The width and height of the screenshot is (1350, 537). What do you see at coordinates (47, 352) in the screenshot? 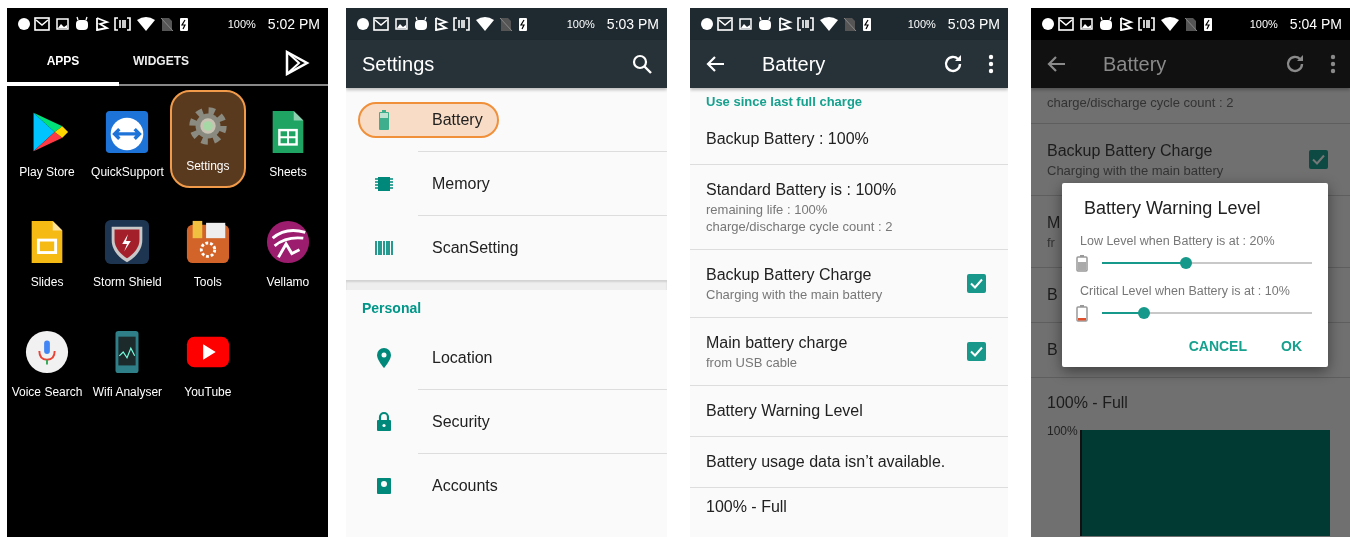
I see `microphone-icon` at bounding box center [47, 352].